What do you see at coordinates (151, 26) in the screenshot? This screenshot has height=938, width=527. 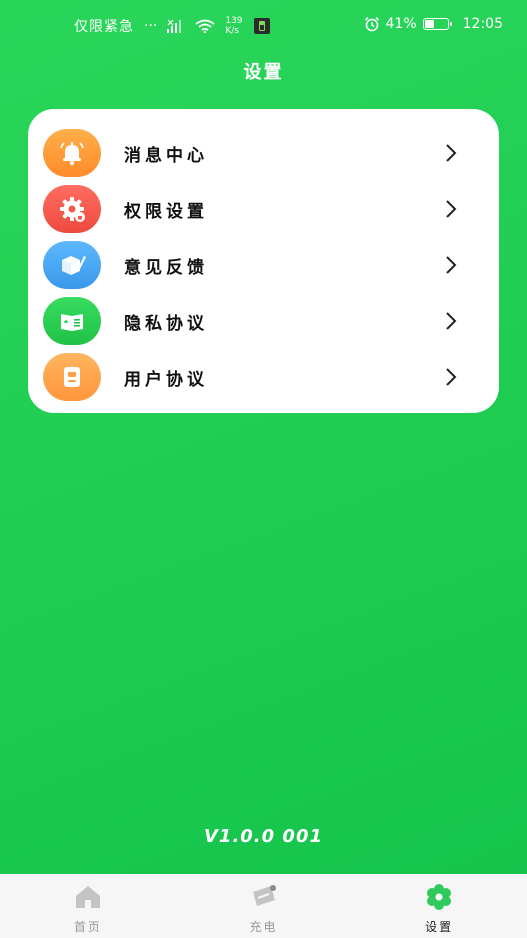 I see `more-indicator: ···` at bounding box center [151, 26].